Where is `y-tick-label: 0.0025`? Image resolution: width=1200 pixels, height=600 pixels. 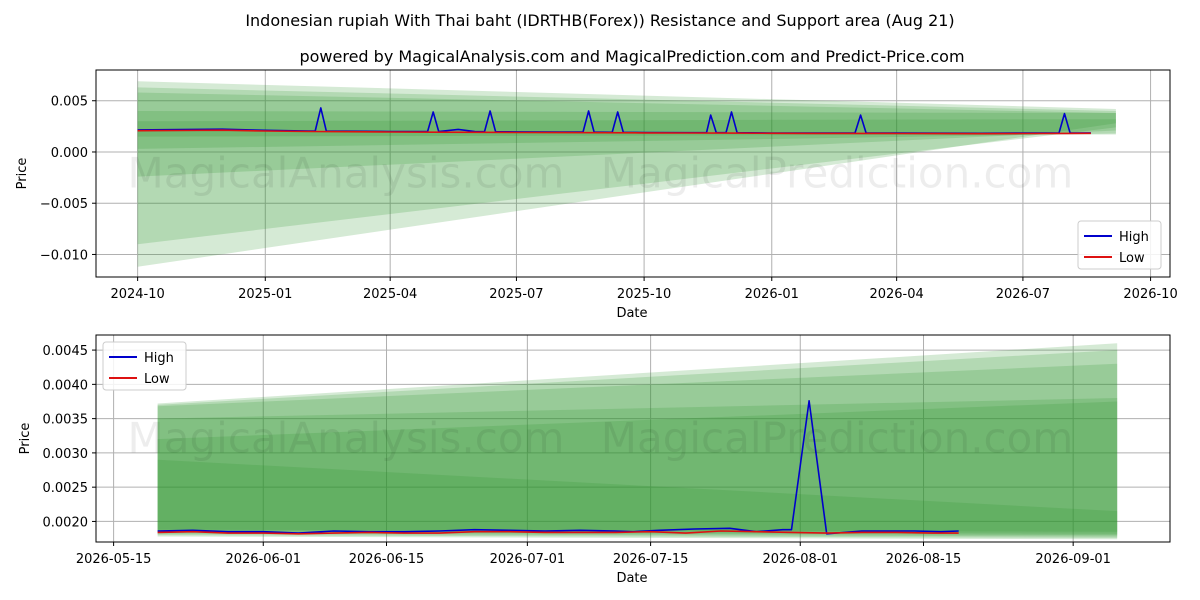
y-tick-label: 0.0025 is located at coordinates (66, 488).